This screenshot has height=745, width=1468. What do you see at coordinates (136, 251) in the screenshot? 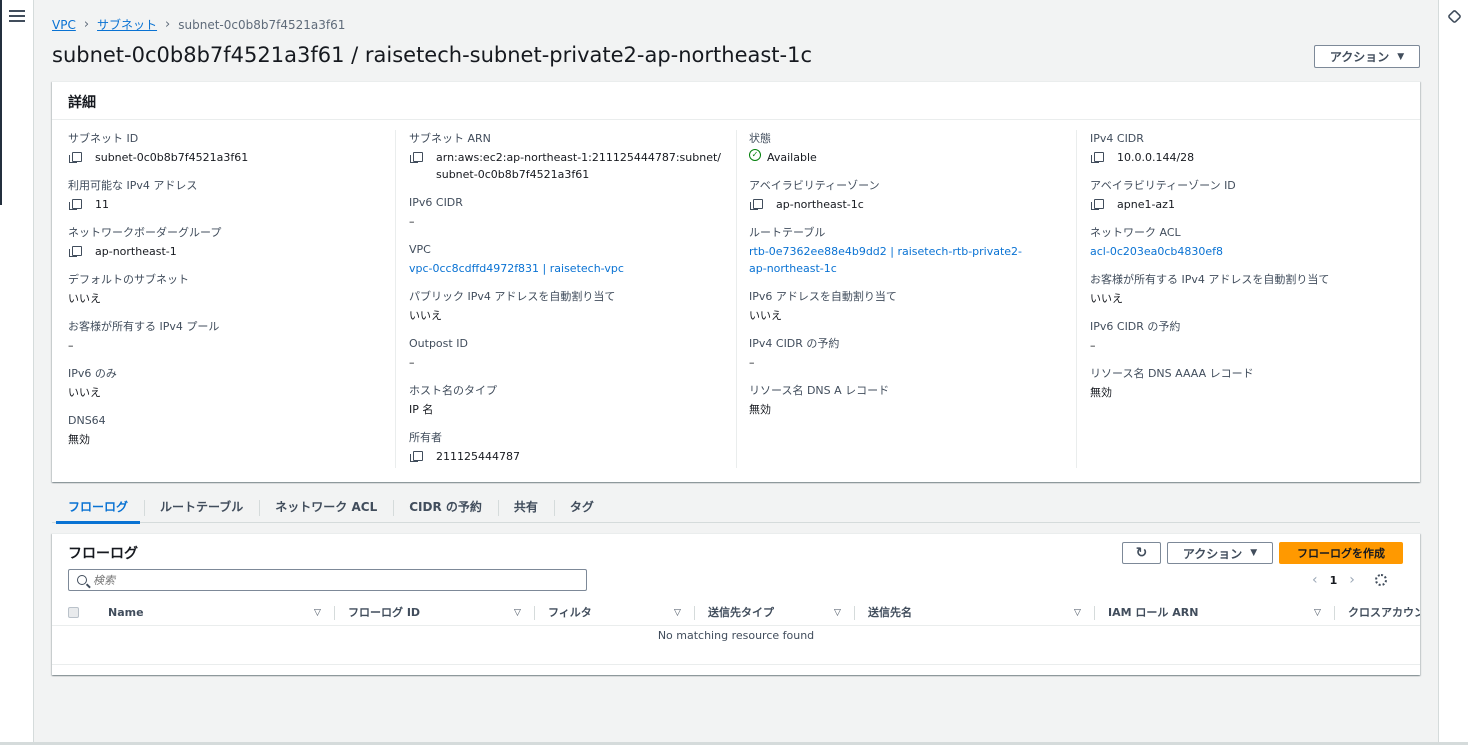
I see `border-group-value: ap-northeast-1` at bounding box center [136, 251].